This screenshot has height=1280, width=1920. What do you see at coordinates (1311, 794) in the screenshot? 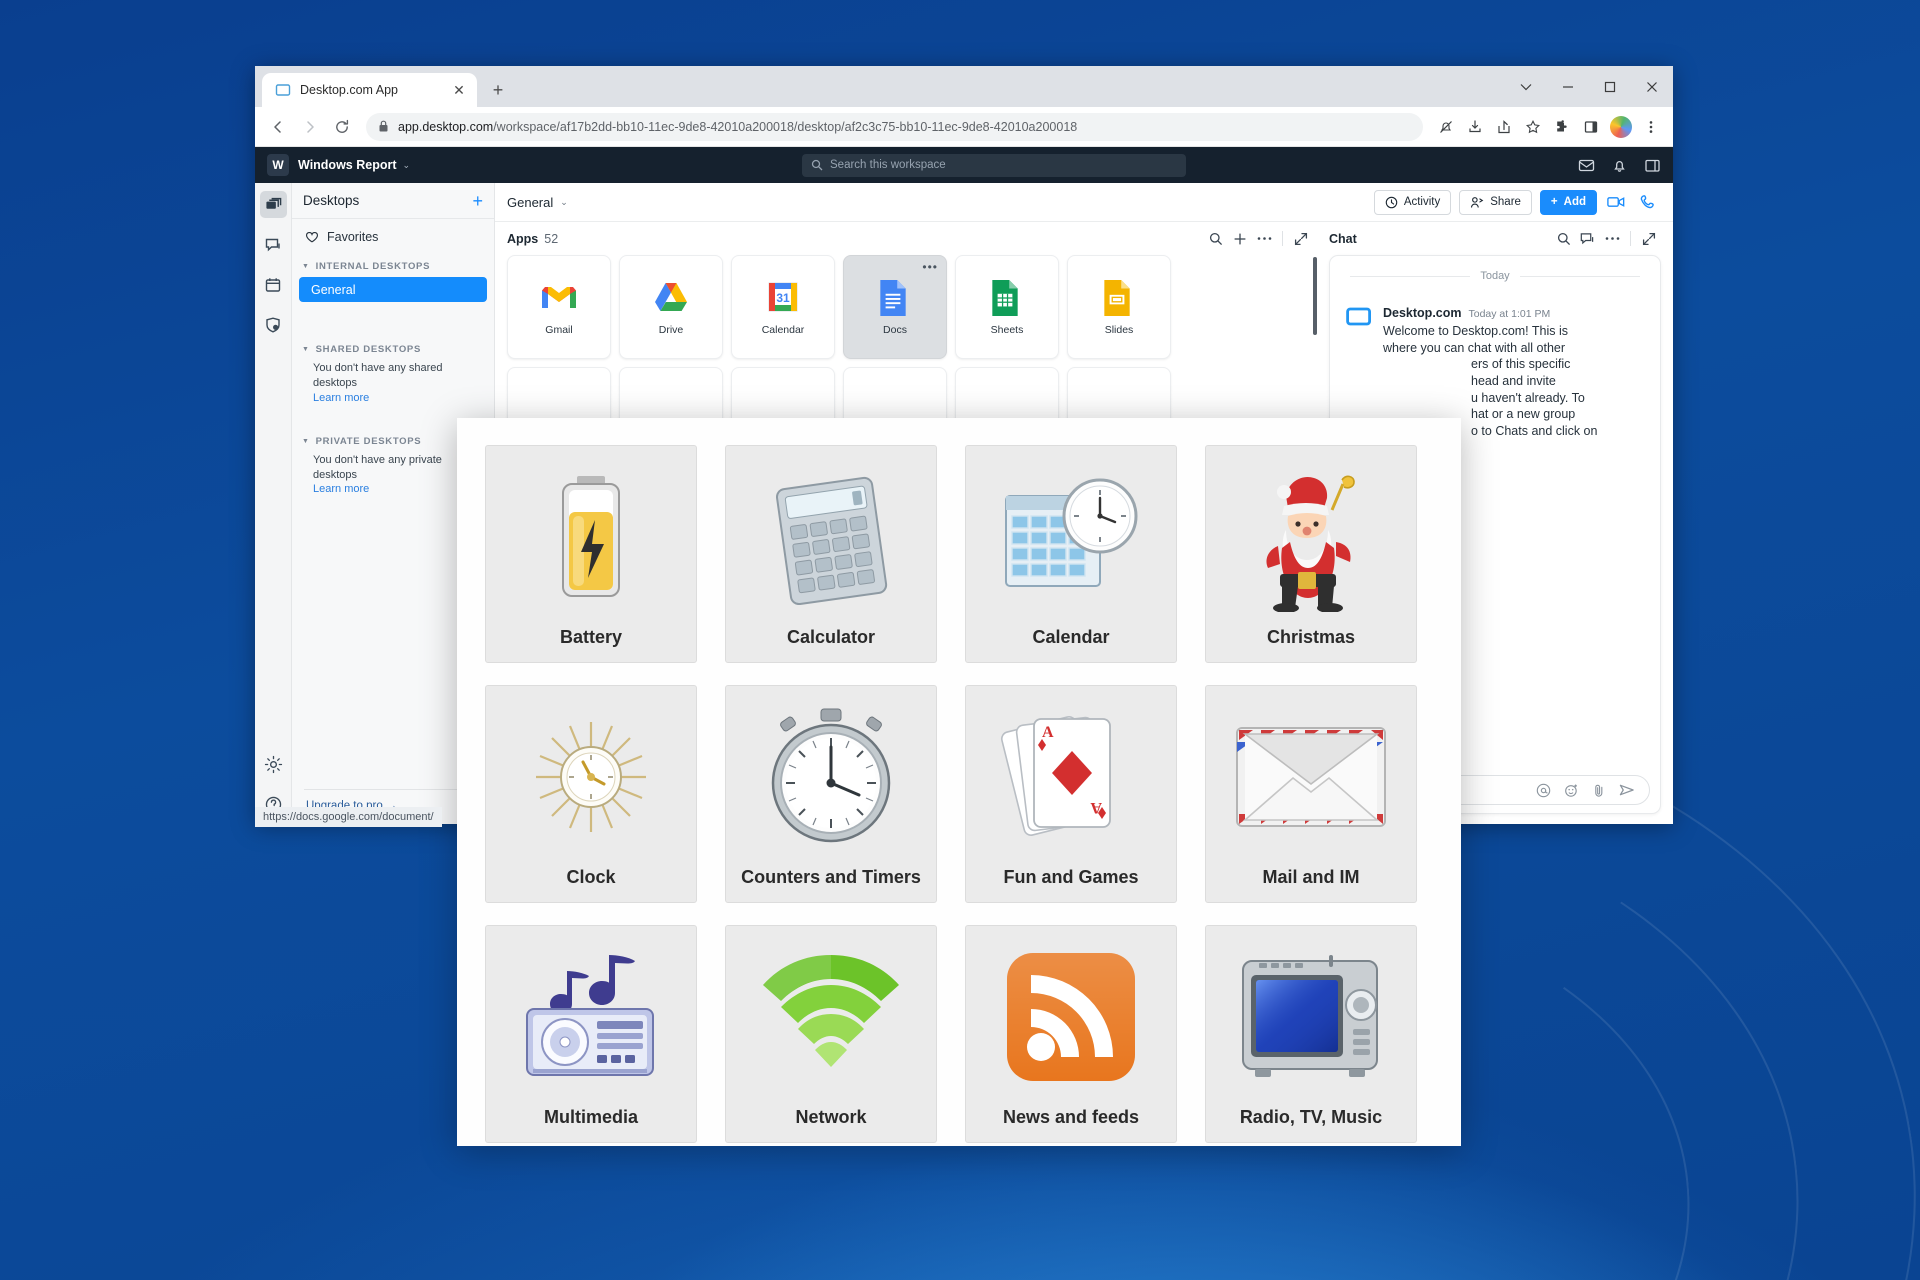
I see `picker-cell-mail-and-im: Mail and IM` at bounding box center [1311, 794].